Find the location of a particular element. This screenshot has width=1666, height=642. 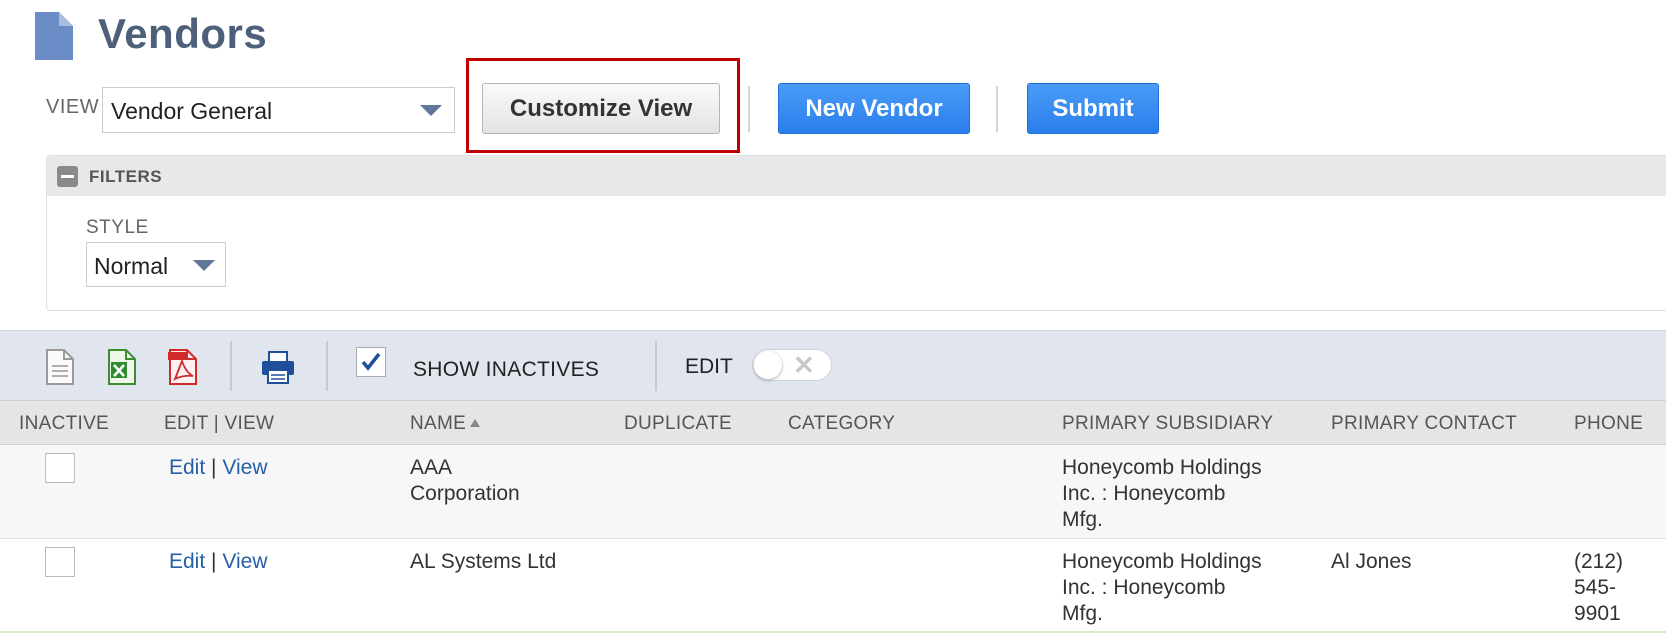

edit-toggle: ✕ is located at coordinates (792, 365).